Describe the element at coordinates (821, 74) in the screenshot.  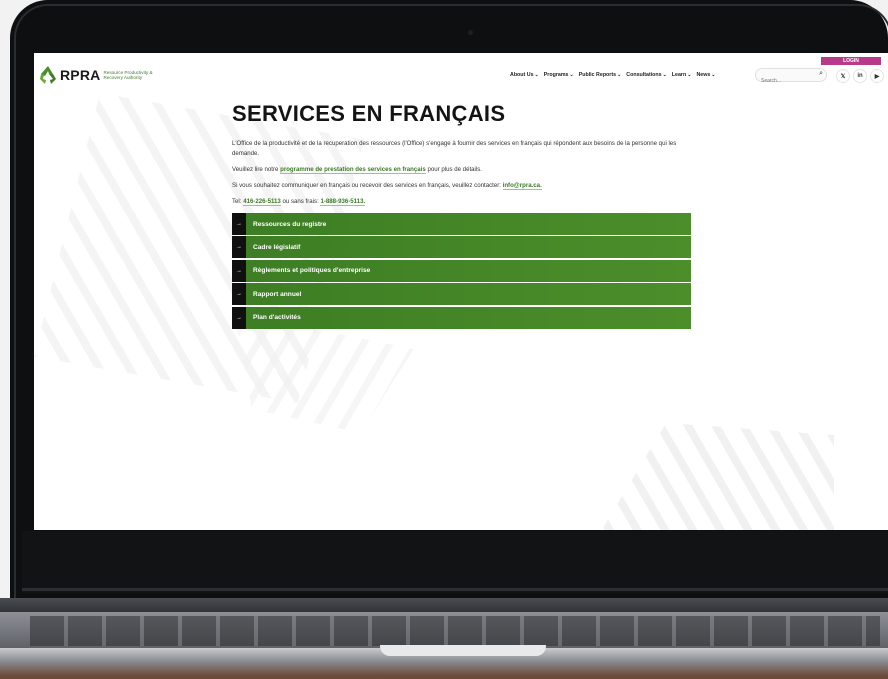
I see `search-icon: ⌕` at that location.